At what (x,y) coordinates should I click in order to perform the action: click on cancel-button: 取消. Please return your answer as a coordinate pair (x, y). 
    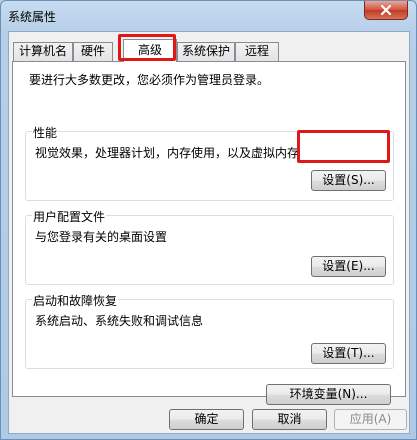
    Looking at the image, I should click on (289, 419).